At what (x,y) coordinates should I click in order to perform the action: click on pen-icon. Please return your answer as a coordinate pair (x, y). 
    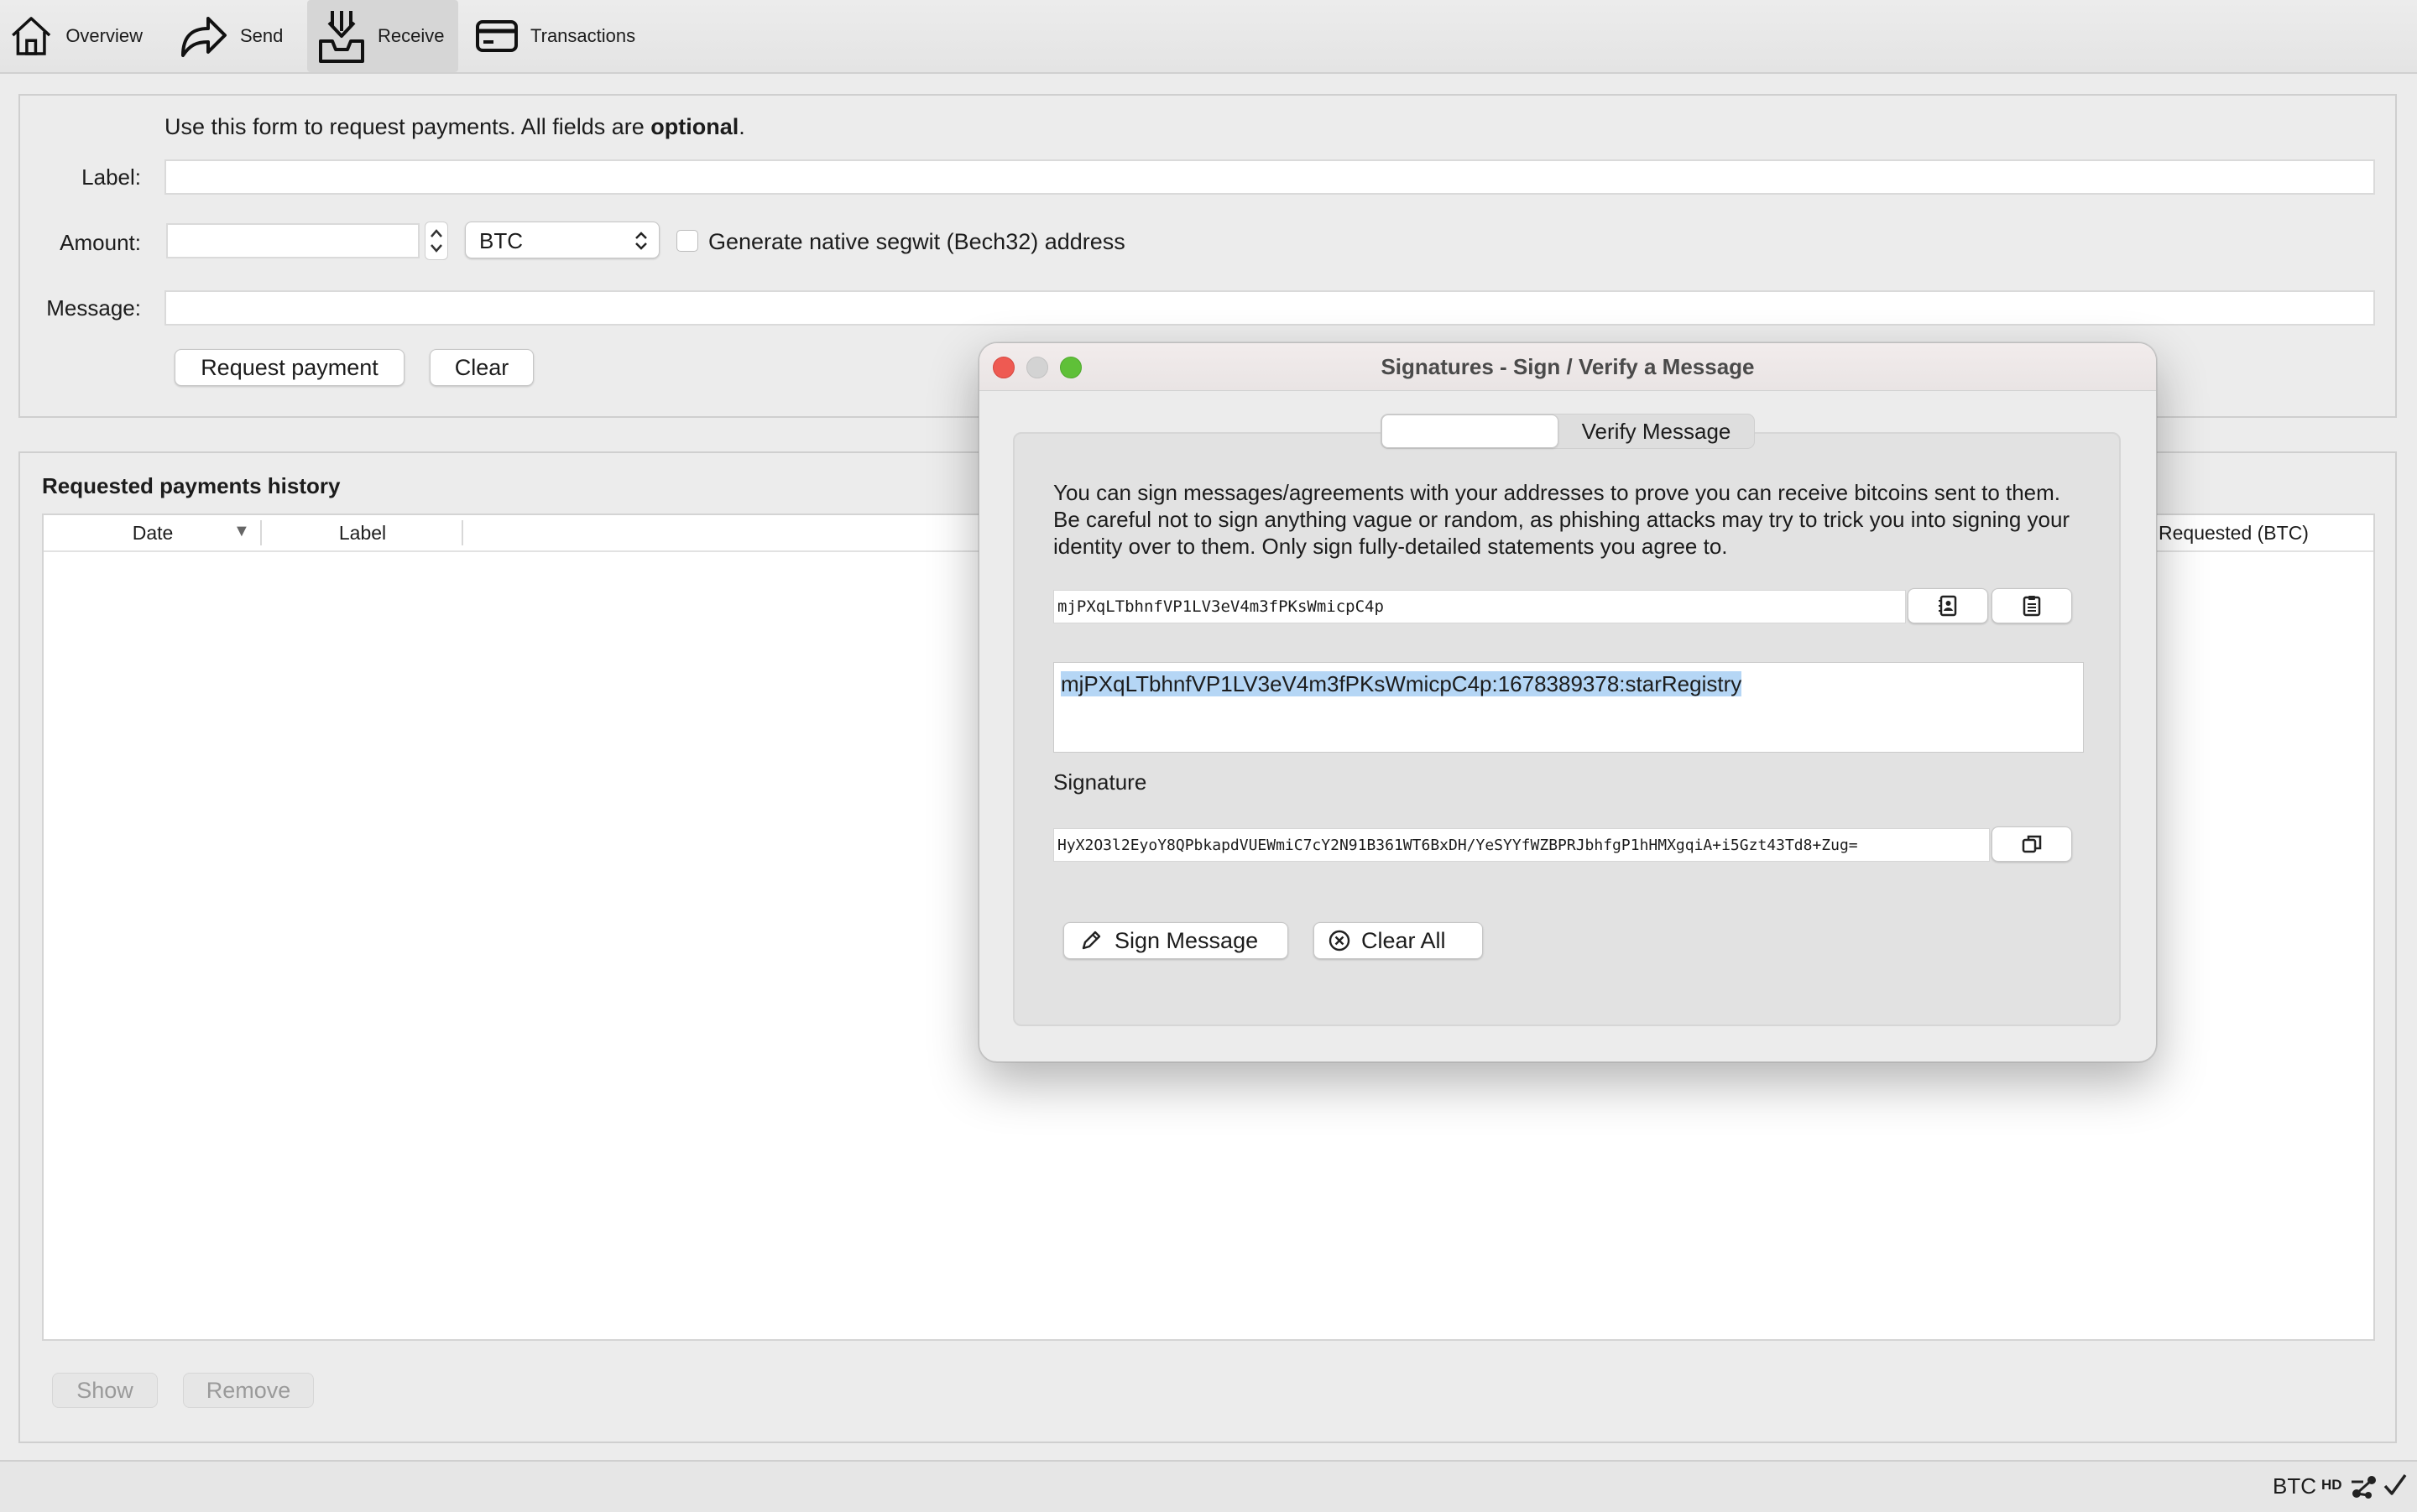
    Looking at the image, I should click on (1091, 941).